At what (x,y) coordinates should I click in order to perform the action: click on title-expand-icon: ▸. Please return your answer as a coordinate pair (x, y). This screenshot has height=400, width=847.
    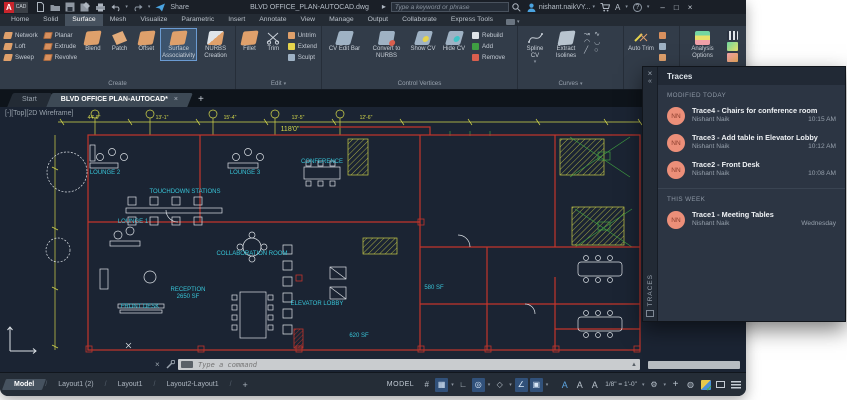
    Looking at the image, I should click on (384, 7).